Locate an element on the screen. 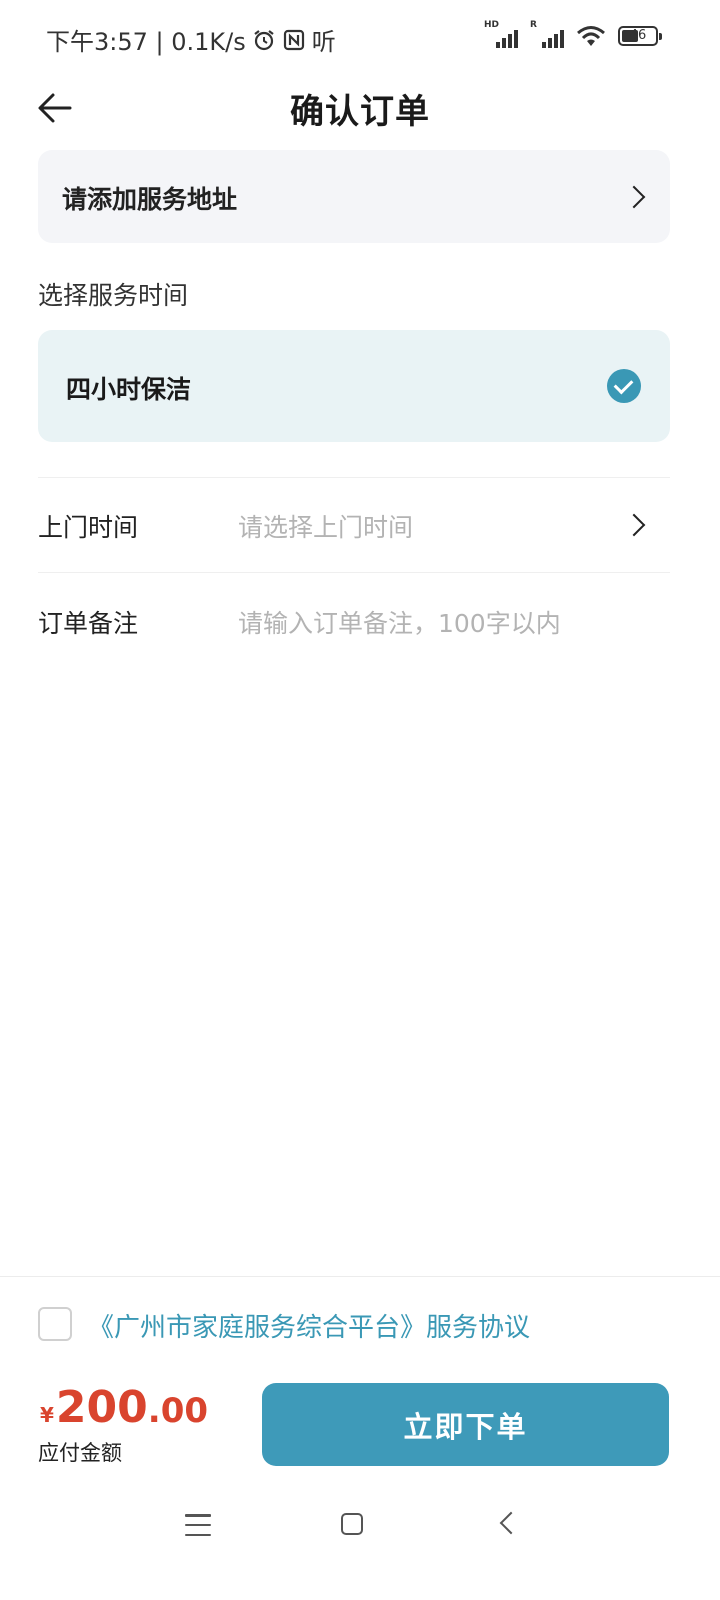  status-bar-left: 下午3:57 | 0.1K/s 听 is located at coordinates (191, 39).